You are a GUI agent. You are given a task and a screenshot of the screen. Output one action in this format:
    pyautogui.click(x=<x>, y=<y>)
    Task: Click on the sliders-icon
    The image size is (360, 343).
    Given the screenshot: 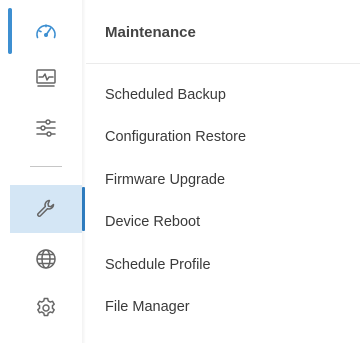 What is the action you would take?
    pyautogui.click(x=46, y=128)
    